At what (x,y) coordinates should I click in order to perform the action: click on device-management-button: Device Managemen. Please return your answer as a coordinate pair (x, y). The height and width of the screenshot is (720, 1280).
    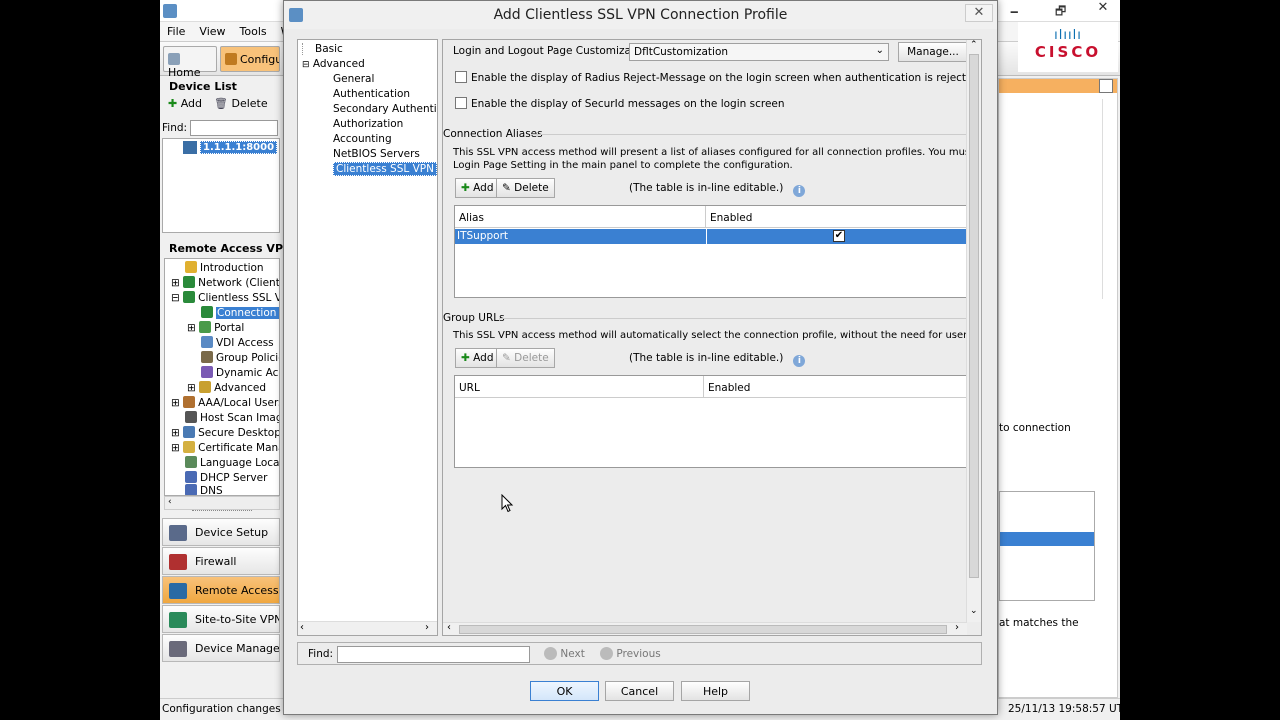
    Looking at the image, I should click on (221, 648).